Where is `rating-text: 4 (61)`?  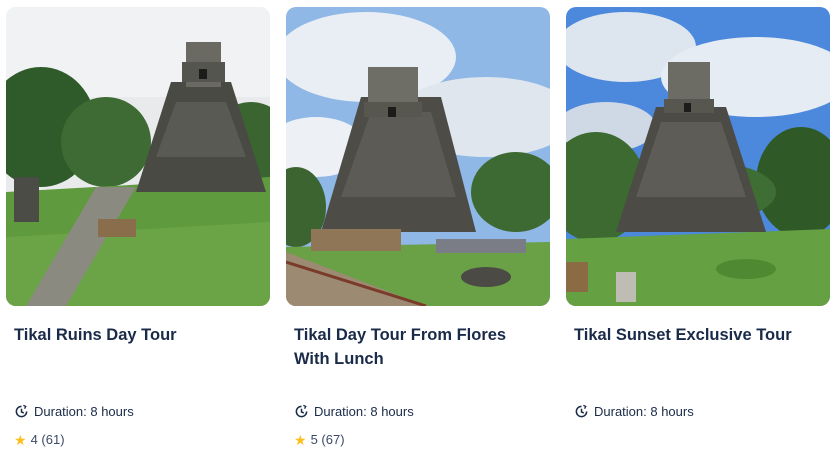 rating-text: 4 (61) is located at coordinates (47, 439).